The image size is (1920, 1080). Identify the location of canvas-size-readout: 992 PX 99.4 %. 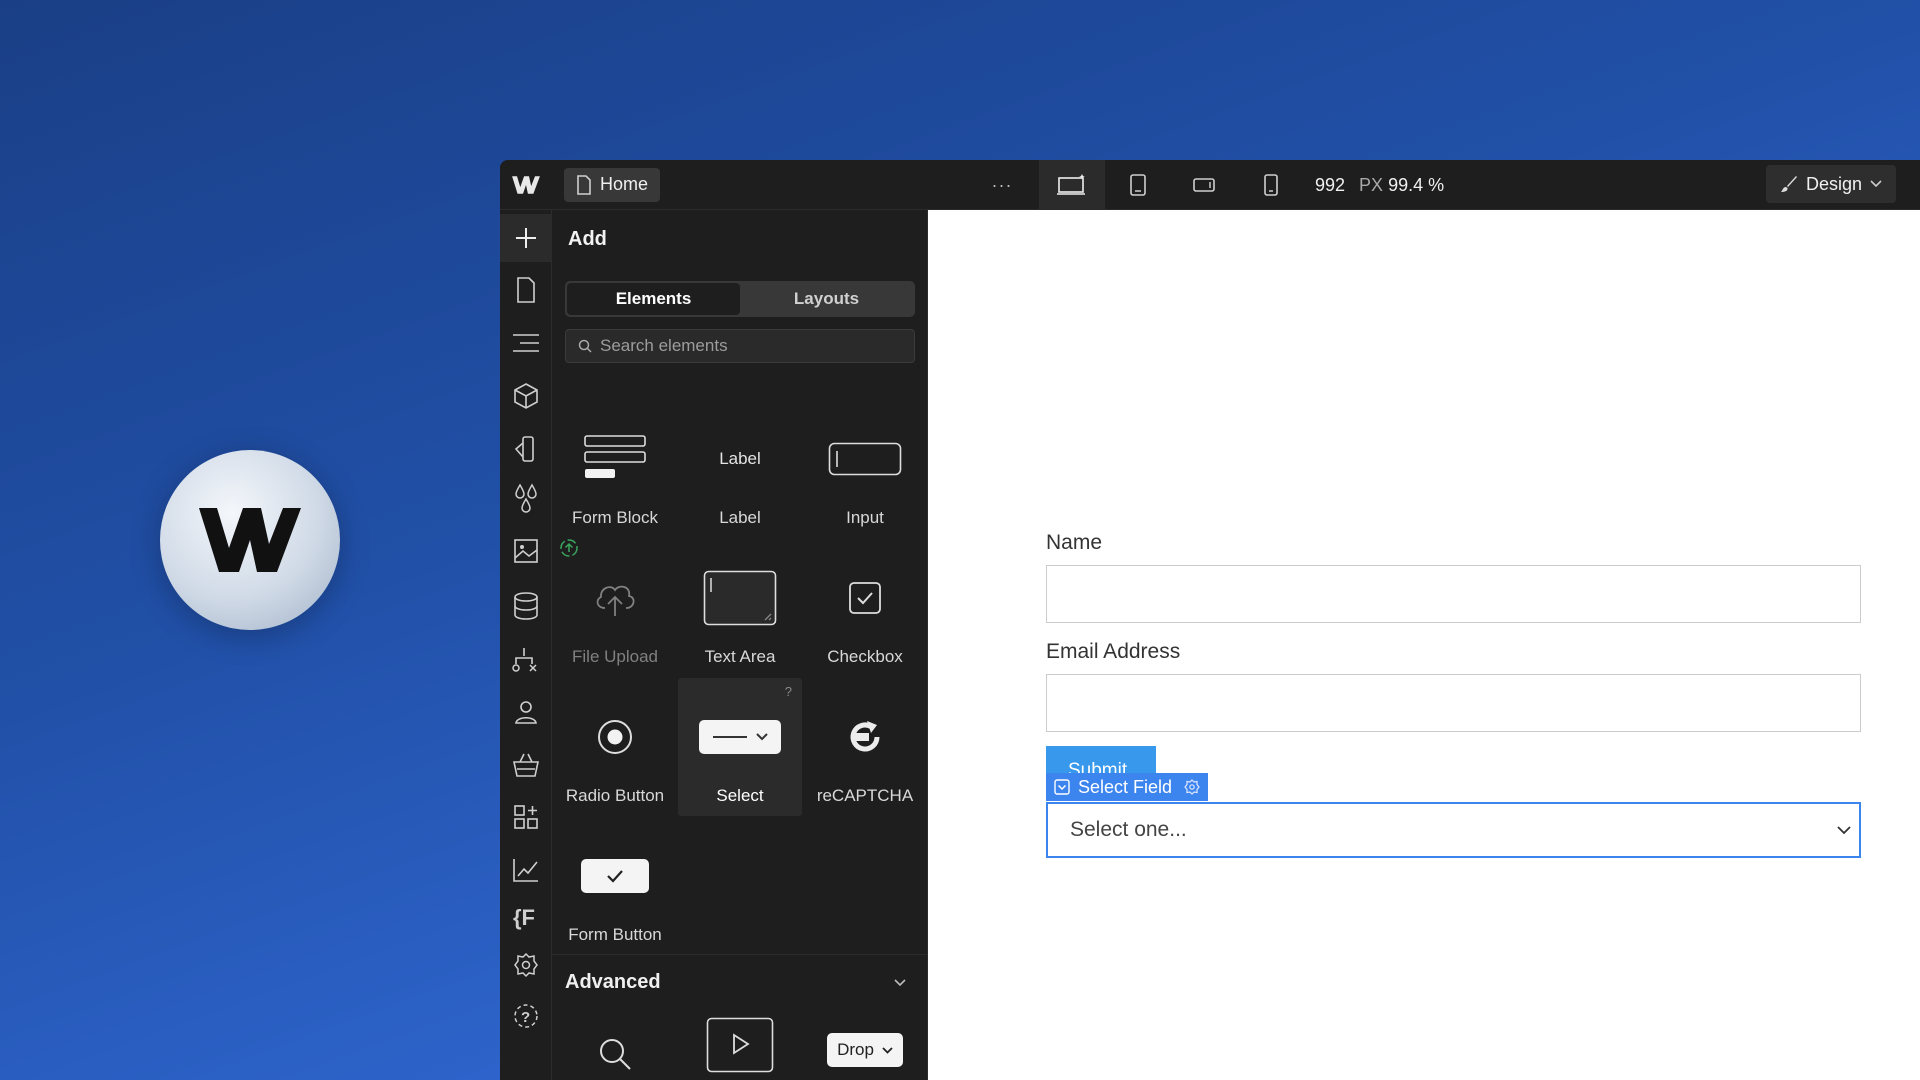
(1379, 185).